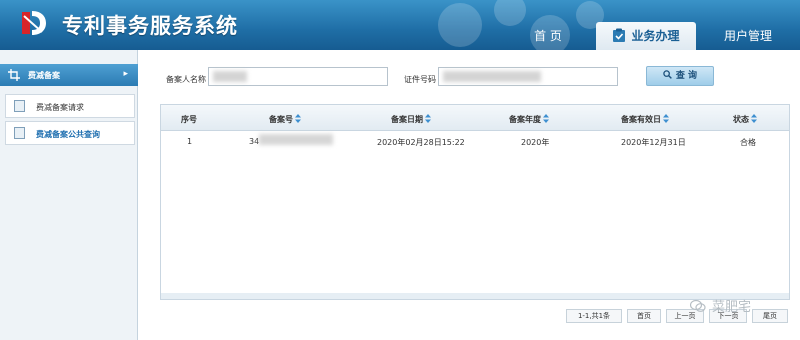 Image resolution: width=800 pixels, height=340 pixels. I want to click on tab-business-label: 业务办理, so click(655, 36).